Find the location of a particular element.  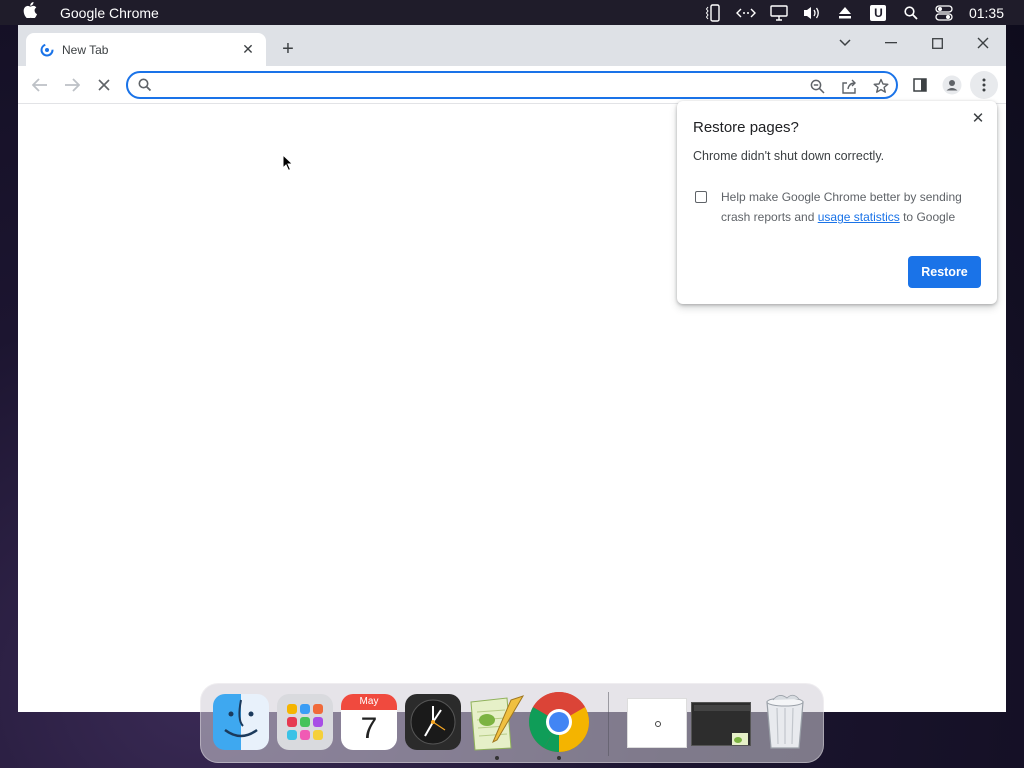

bookmark-star-icon is located at coordinates (881, 86).